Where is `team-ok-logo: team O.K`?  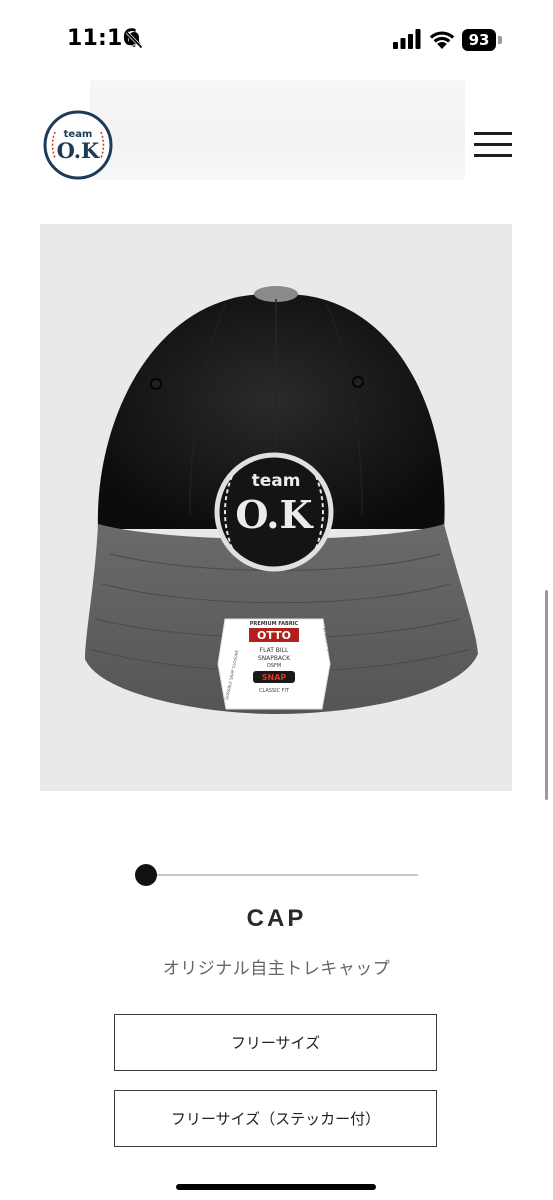
team-ok-logo: team O.K is located at coordinates (78, 145).